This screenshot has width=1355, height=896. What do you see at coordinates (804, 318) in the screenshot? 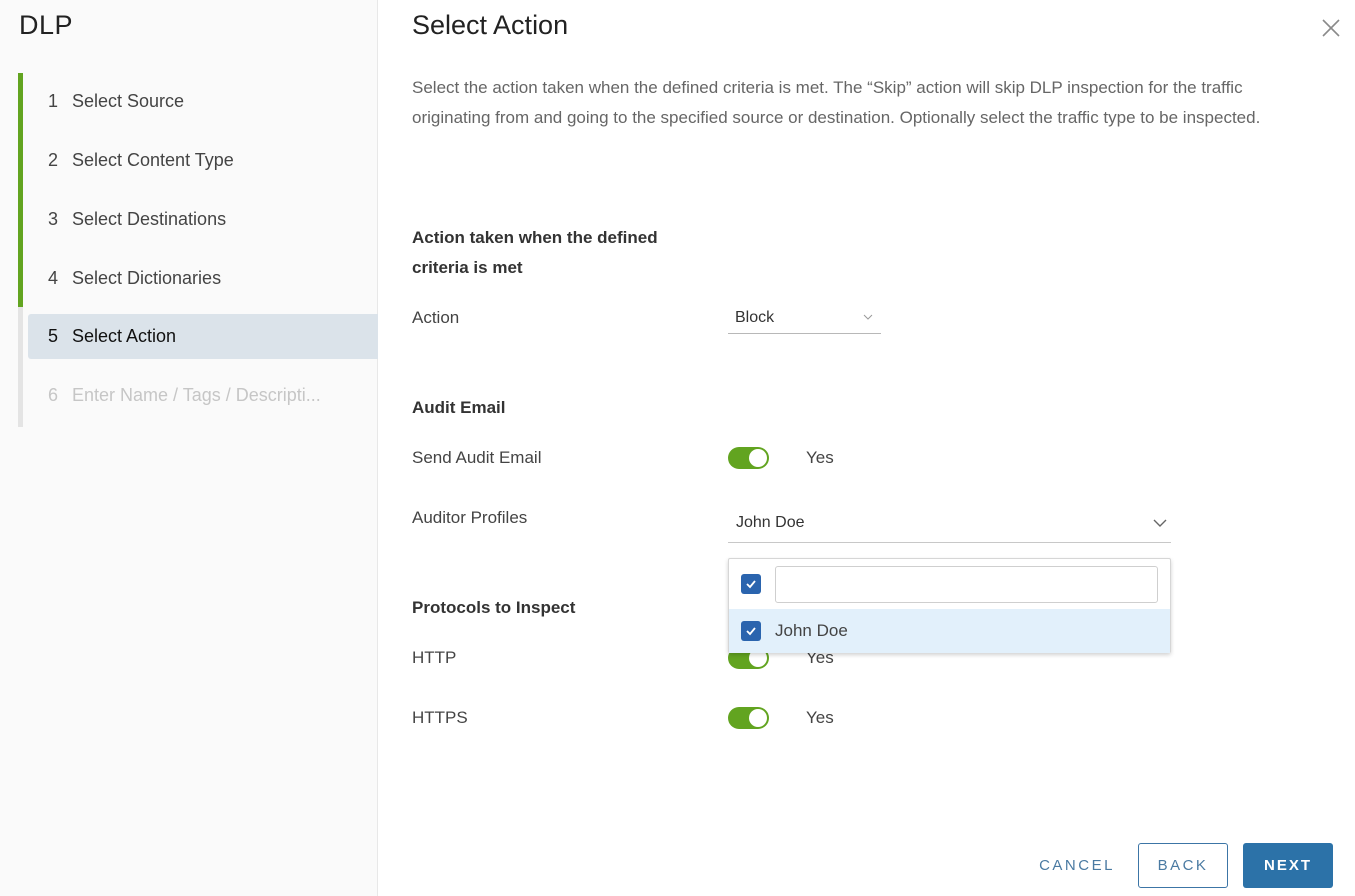
I see `action-select: Block` at bounding box center [804, 318].